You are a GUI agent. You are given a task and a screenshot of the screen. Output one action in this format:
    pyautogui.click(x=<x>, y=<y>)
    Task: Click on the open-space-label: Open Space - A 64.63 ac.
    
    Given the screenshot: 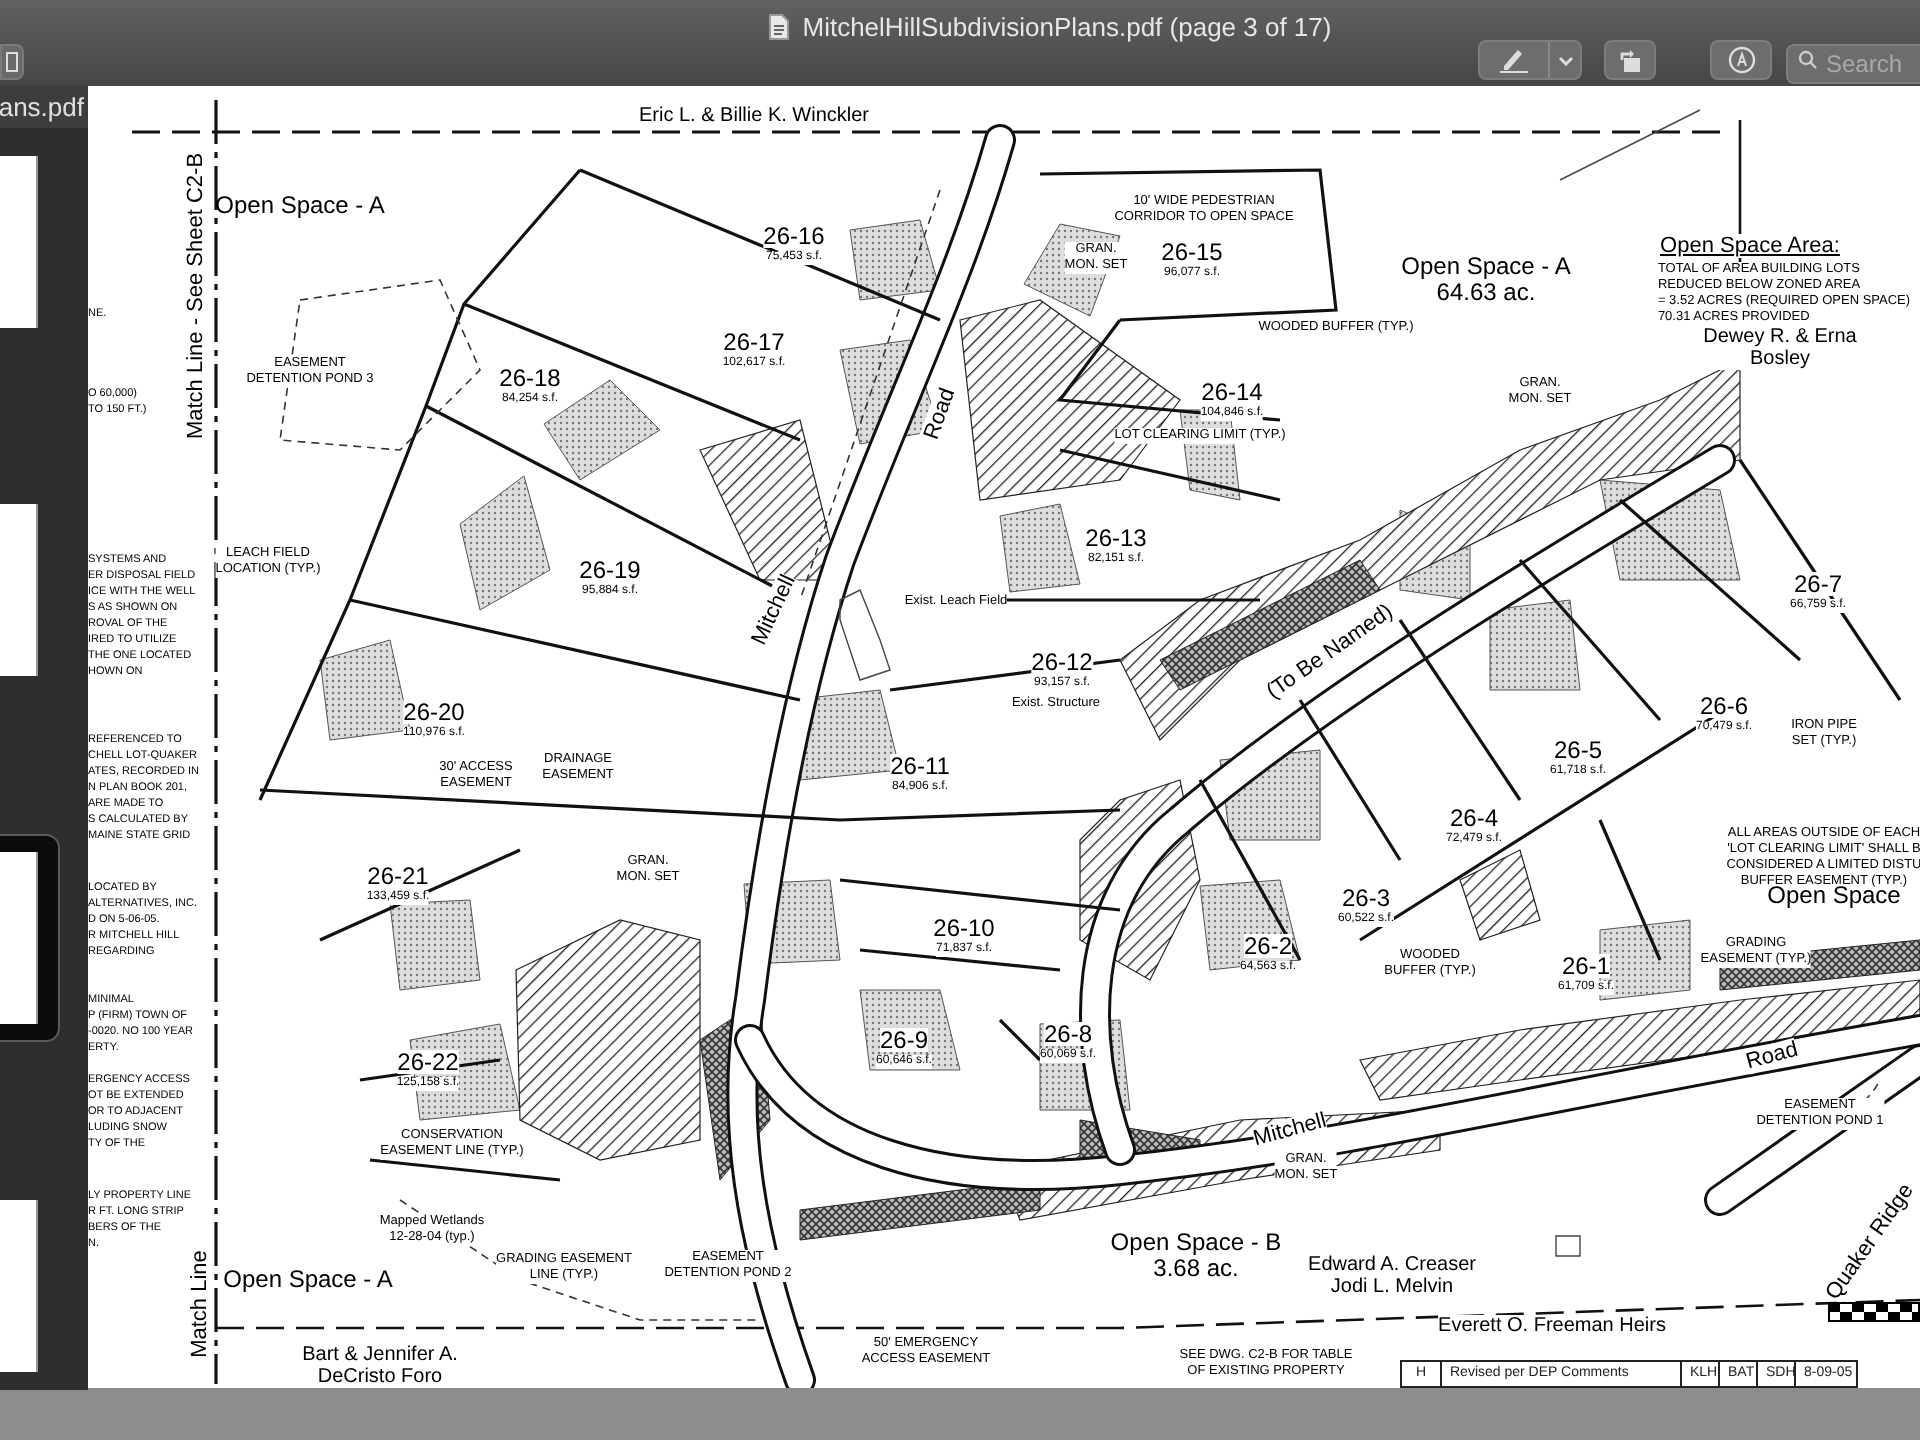 What is the action you would take?
    pyautogui.click(x=1486, y=280)
    